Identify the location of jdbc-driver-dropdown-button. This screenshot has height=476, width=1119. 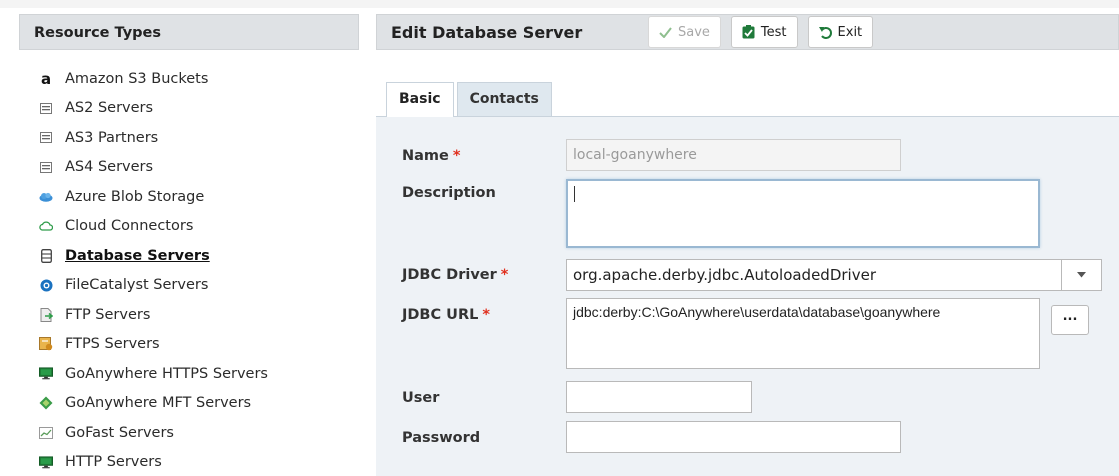
(1082, 275).